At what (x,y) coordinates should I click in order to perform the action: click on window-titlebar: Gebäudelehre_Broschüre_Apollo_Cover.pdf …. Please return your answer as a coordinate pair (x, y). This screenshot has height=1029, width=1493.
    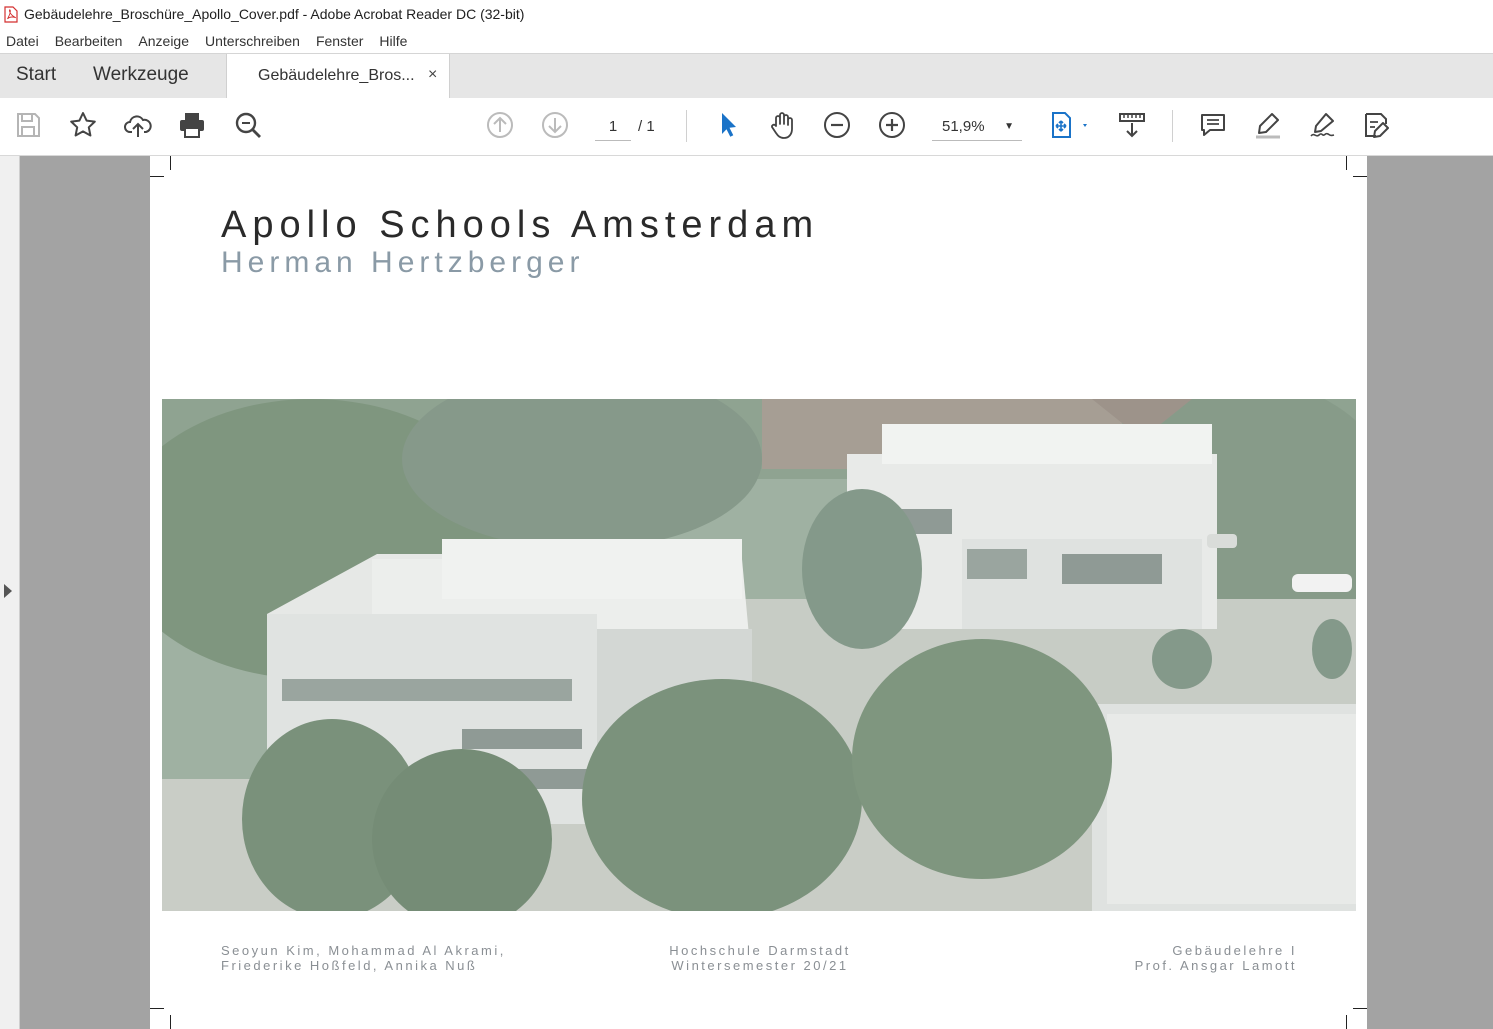
    Looking at the image, I should click on (746, 14).